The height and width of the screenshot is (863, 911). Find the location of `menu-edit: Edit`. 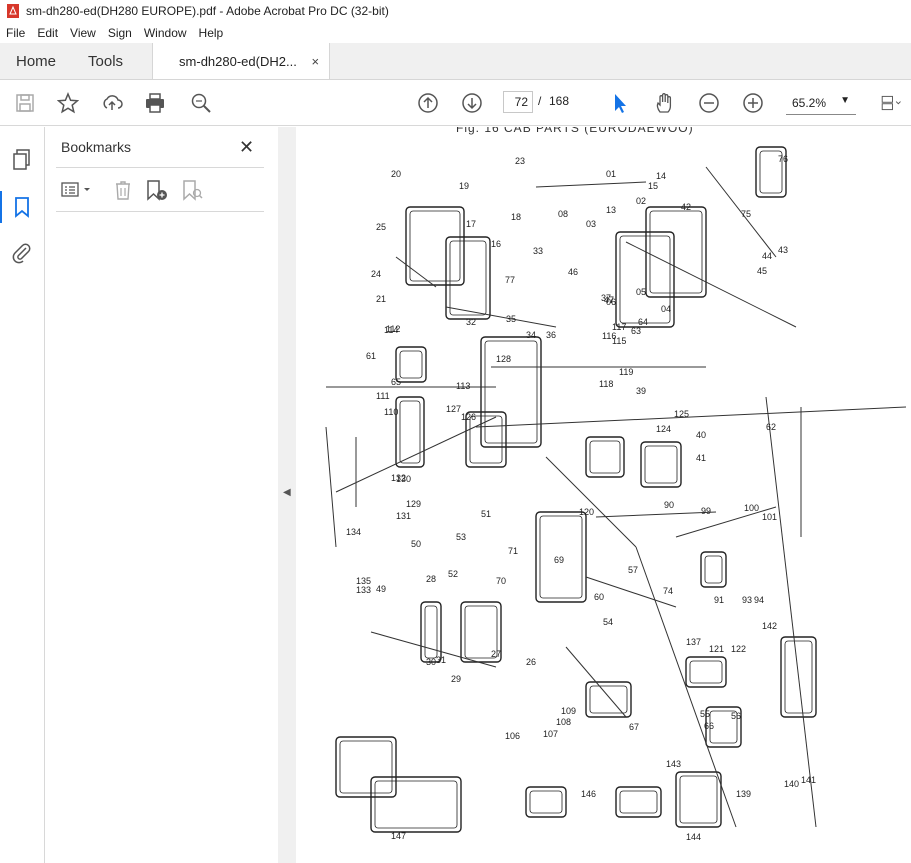

menu-edit: Edit is located at coordinates (47, 33).